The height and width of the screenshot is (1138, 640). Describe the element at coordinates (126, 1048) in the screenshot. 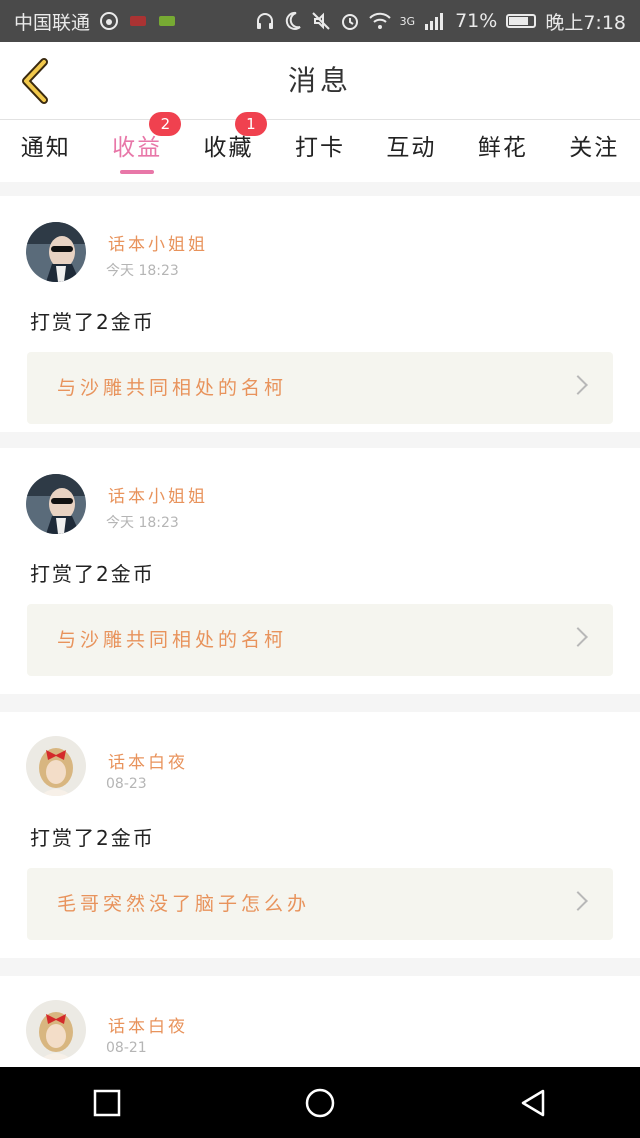

I see `timestamp: 08-21` at that location.